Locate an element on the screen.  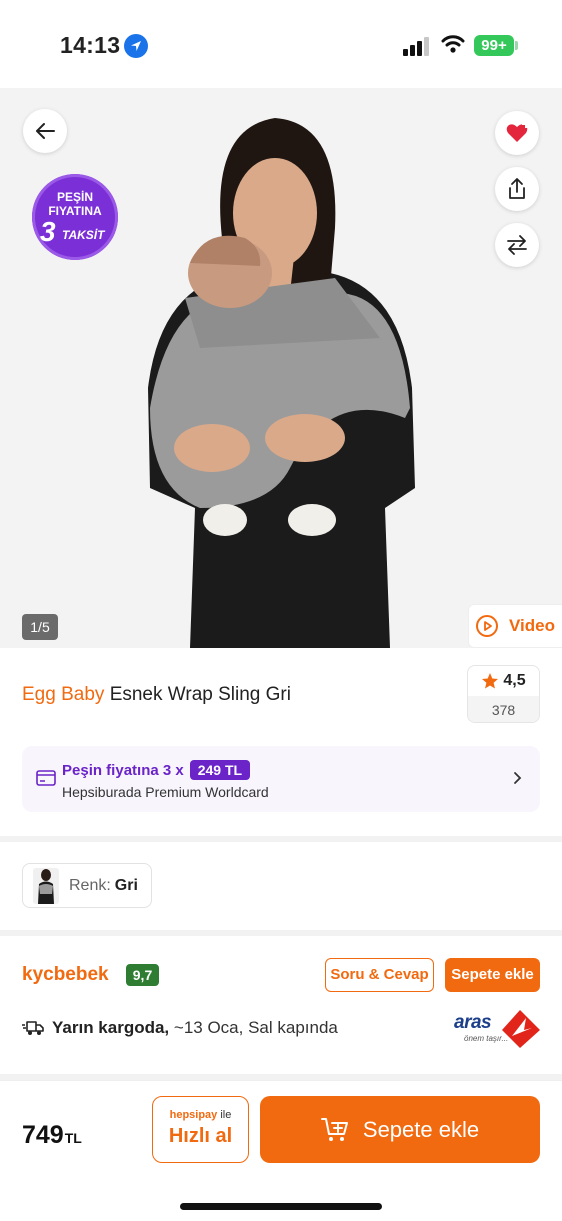
image-counter: 1/5 is located at coordinates (40, 627).